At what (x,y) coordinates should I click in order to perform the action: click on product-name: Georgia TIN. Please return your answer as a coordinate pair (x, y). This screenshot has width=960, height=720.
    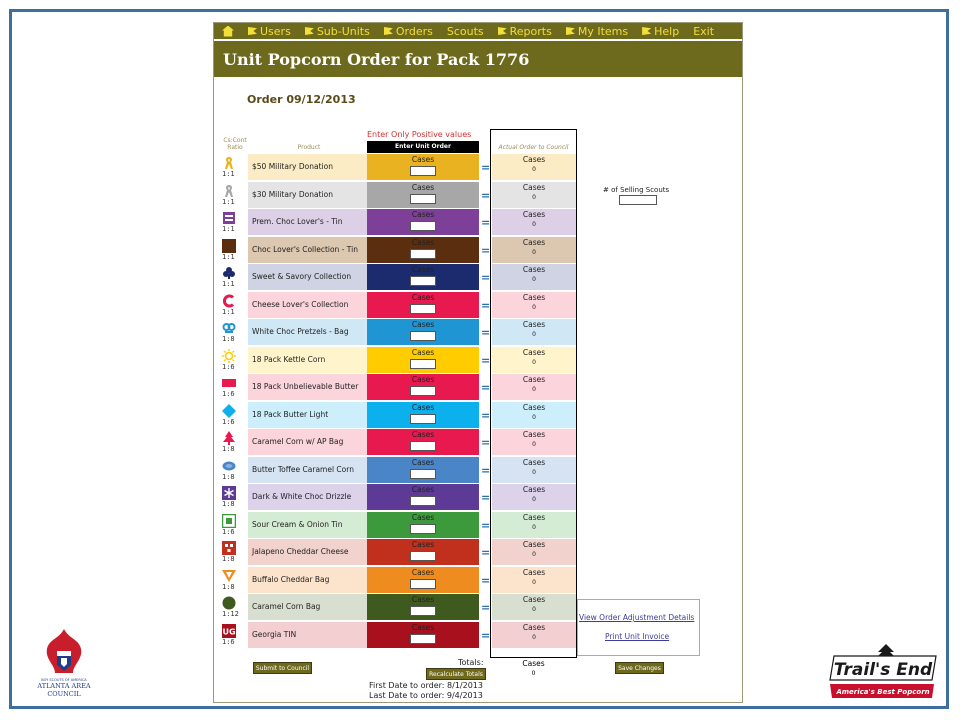
    Looking at the image, I should click on (274, 634).